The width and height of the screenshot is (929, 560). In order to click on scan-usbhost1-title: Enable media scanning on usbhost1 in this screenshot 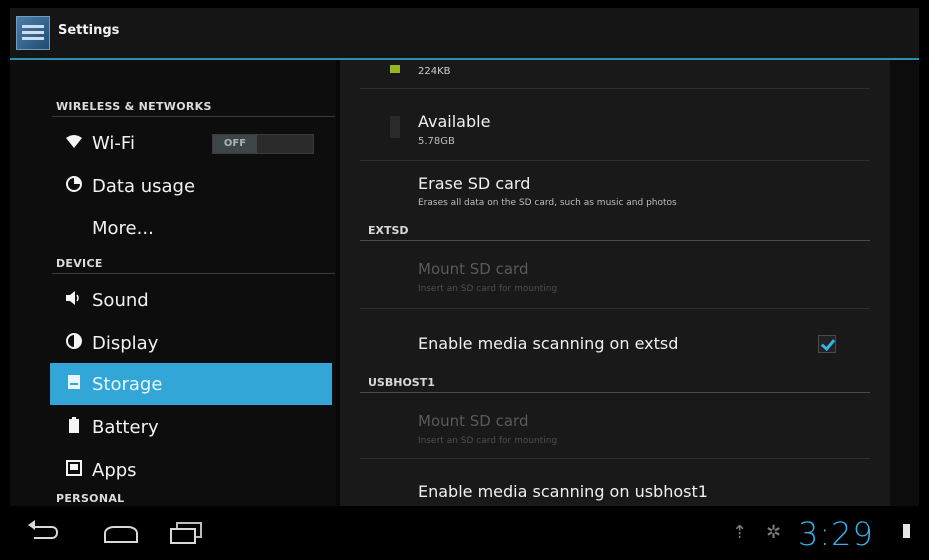, I will do `click(563, 491)`.